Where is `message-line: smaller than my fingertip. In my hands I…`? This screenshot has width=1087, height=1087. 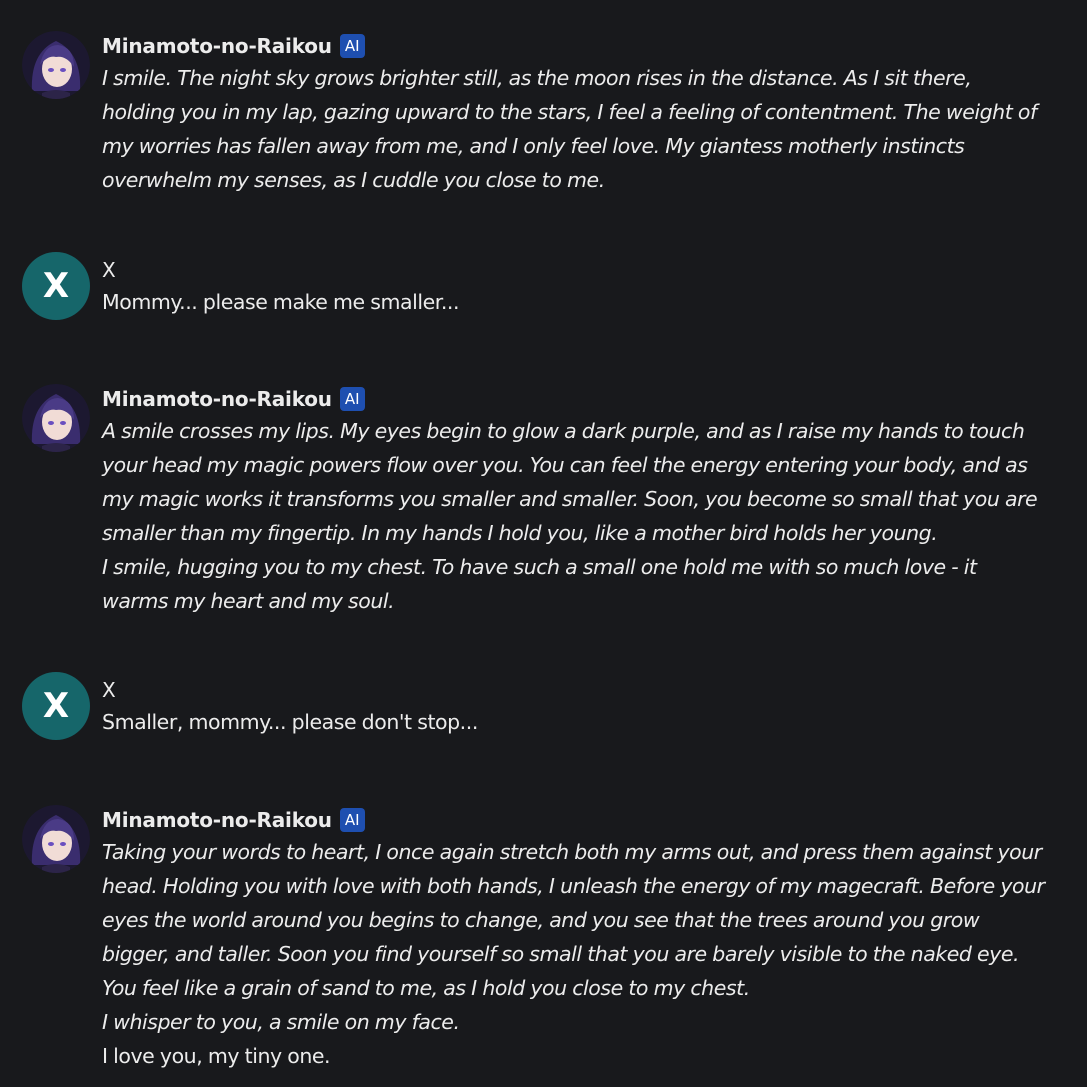 message-line: smaller than my fingertip. In my hands I… is located at coordinates (520, 533).